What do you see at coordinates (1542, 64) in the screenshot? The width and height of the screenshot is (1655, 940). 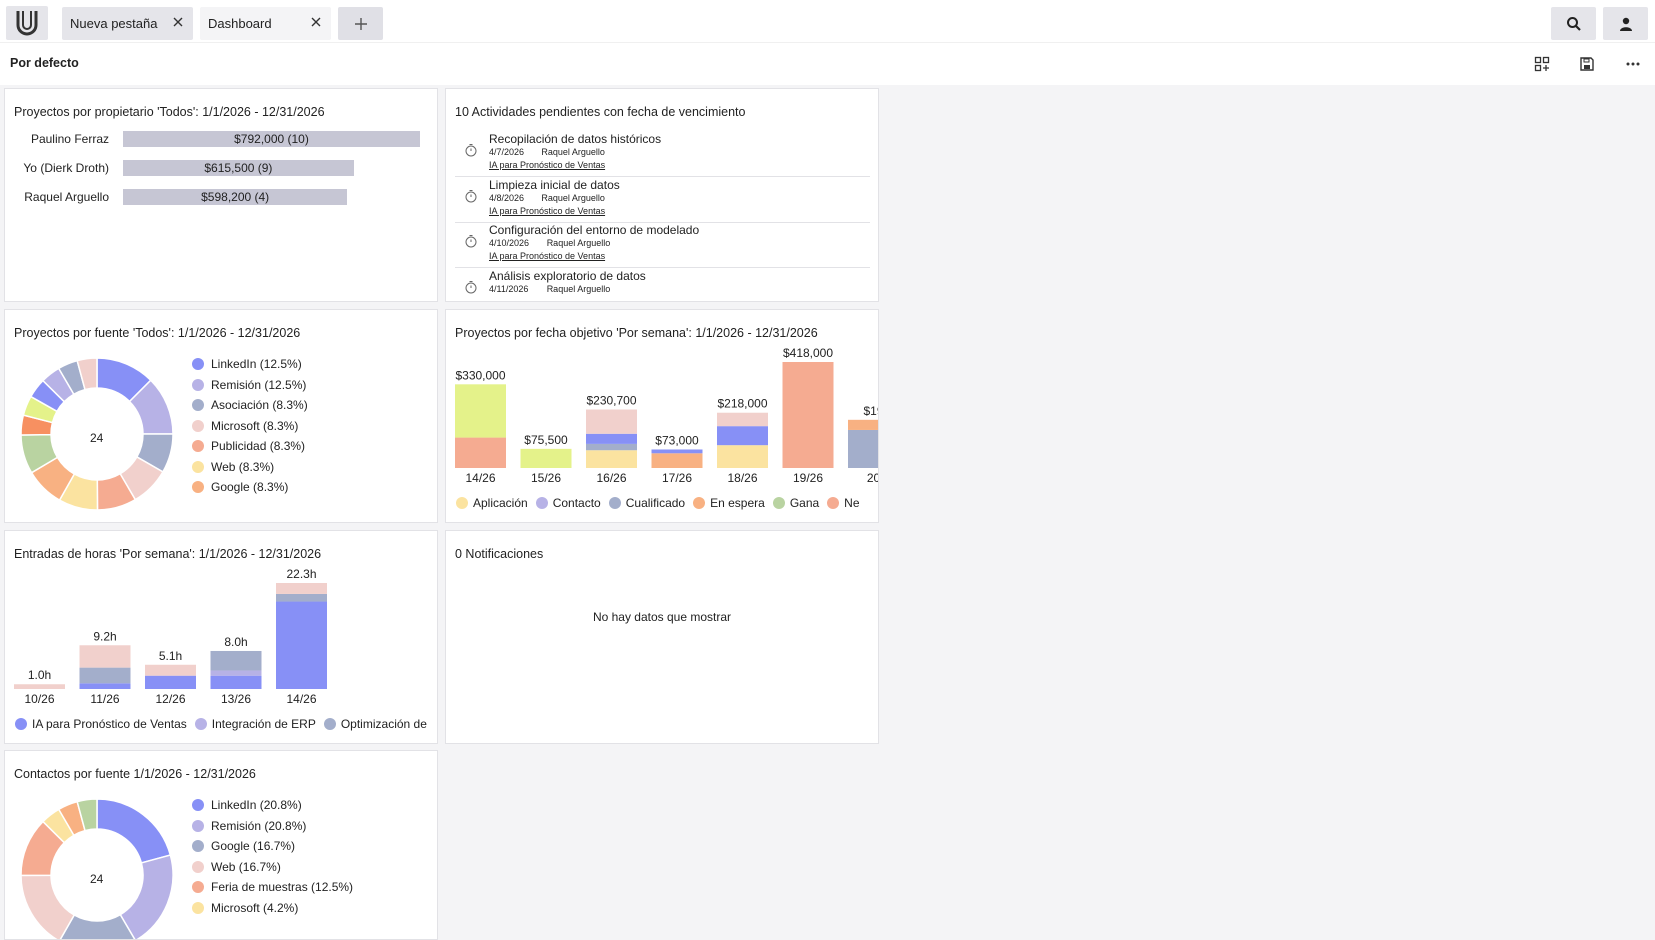 I see `add-widget-button` at bounding box center [1542, 64].